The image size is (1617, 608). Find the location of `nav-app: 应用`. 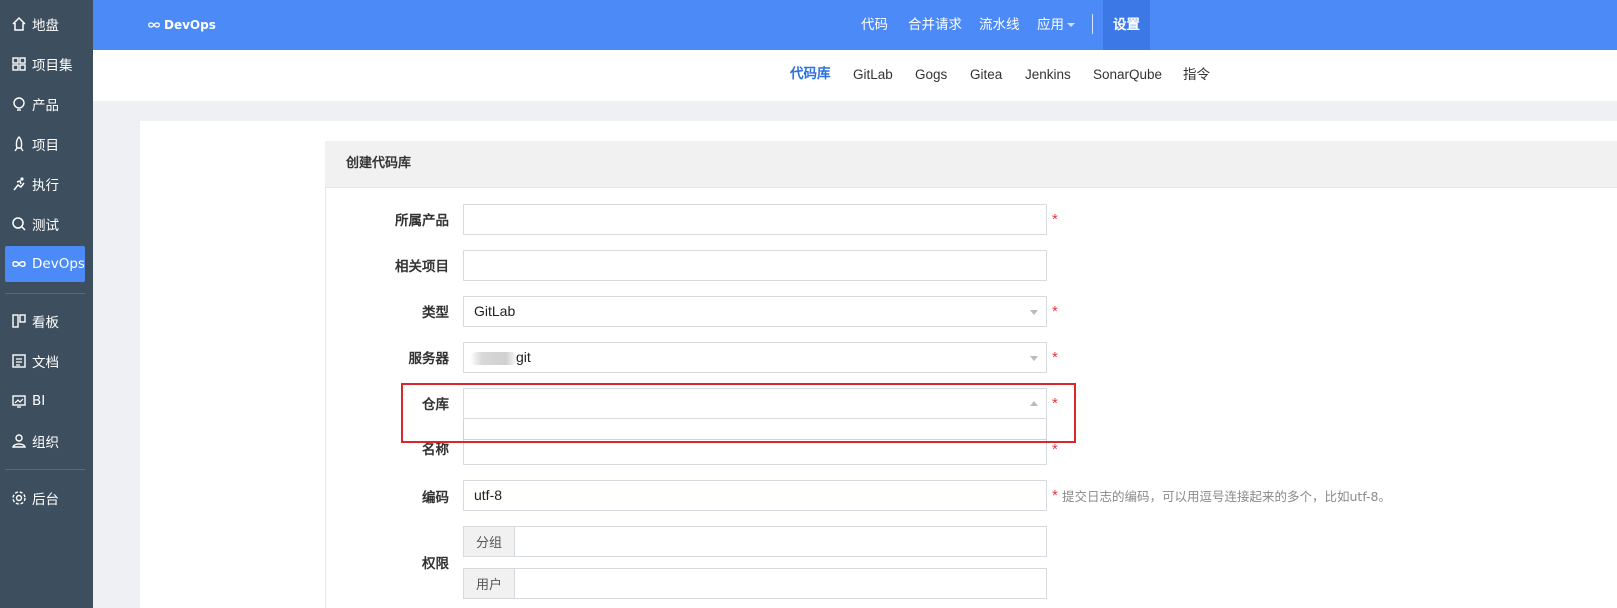

nav-app: 应用 is located at coordinates (1056, 25).